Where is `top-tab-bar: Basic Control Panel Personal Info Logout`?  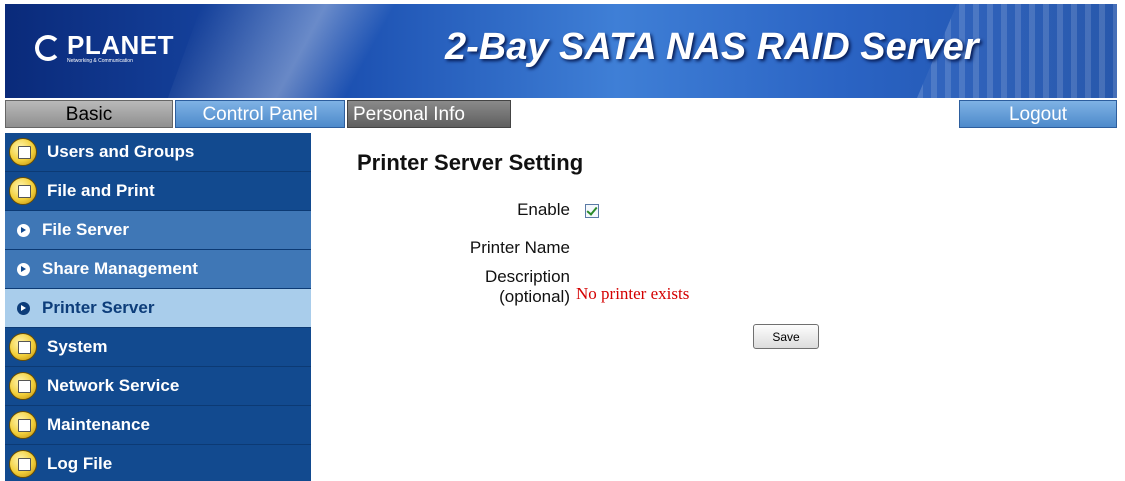
top-tab-bar: Basic Control Panel Personal Info Logout is located at coordinates (561, 114).